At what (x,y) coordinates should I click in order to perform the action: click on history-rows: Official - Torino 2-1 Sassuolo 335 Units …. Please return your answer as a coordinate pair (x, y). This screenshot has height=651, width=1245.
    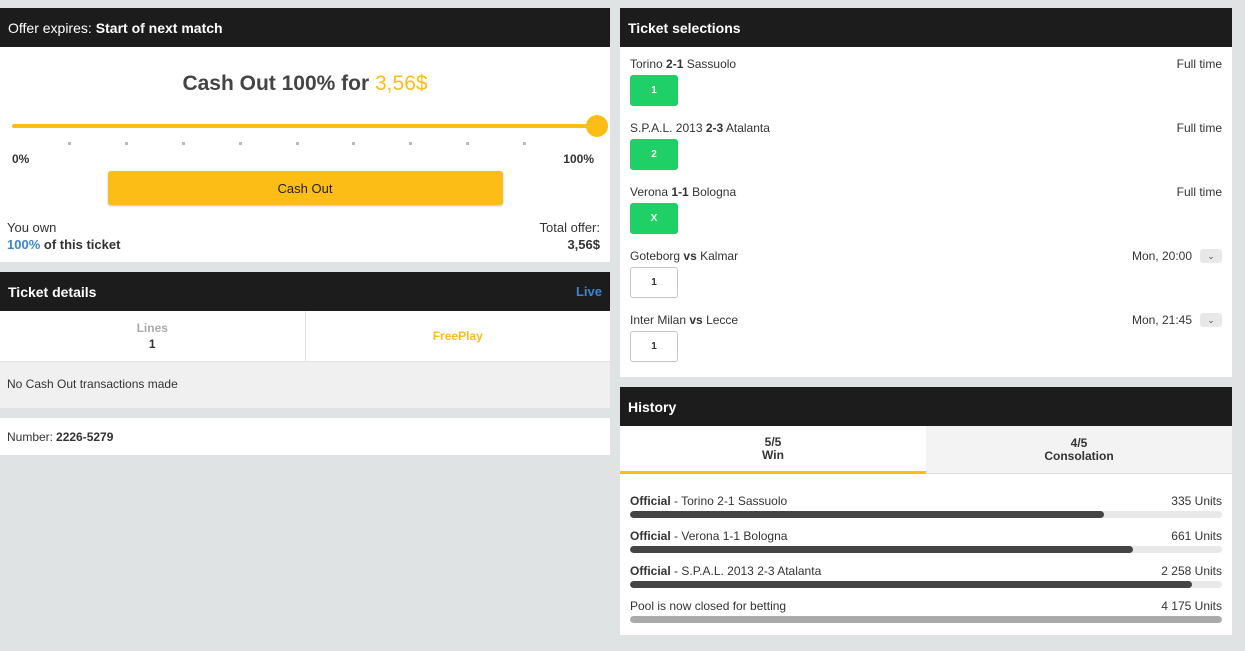
    Looking at the image, I should click on (926, 554).